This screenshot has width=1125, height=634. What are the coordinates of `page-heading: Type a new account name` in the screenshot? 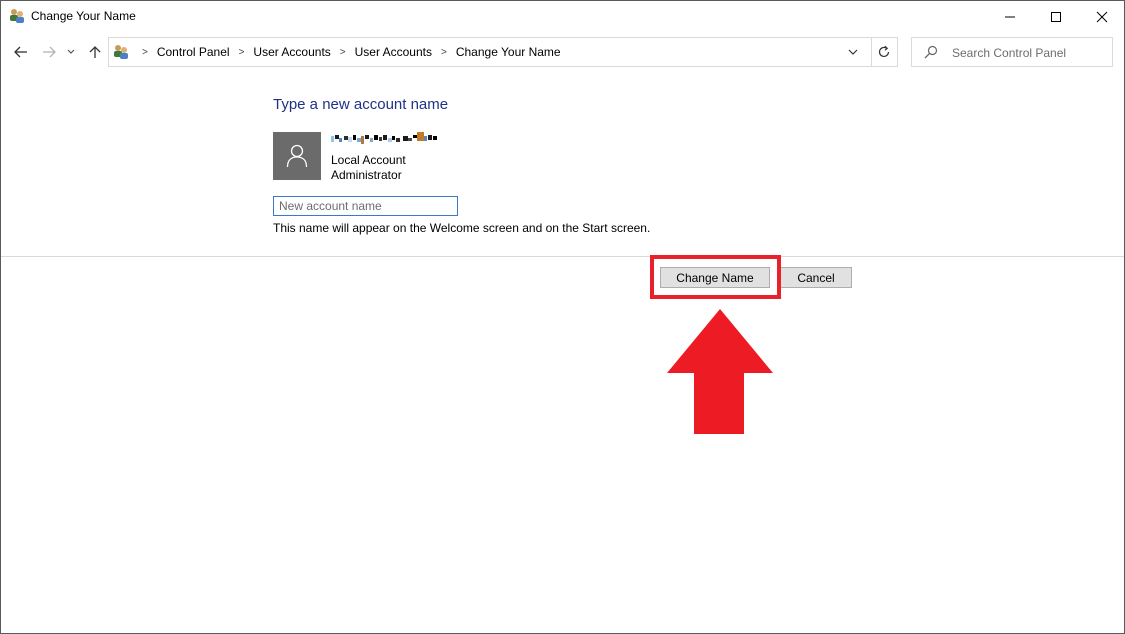 It's located at (361, 104).